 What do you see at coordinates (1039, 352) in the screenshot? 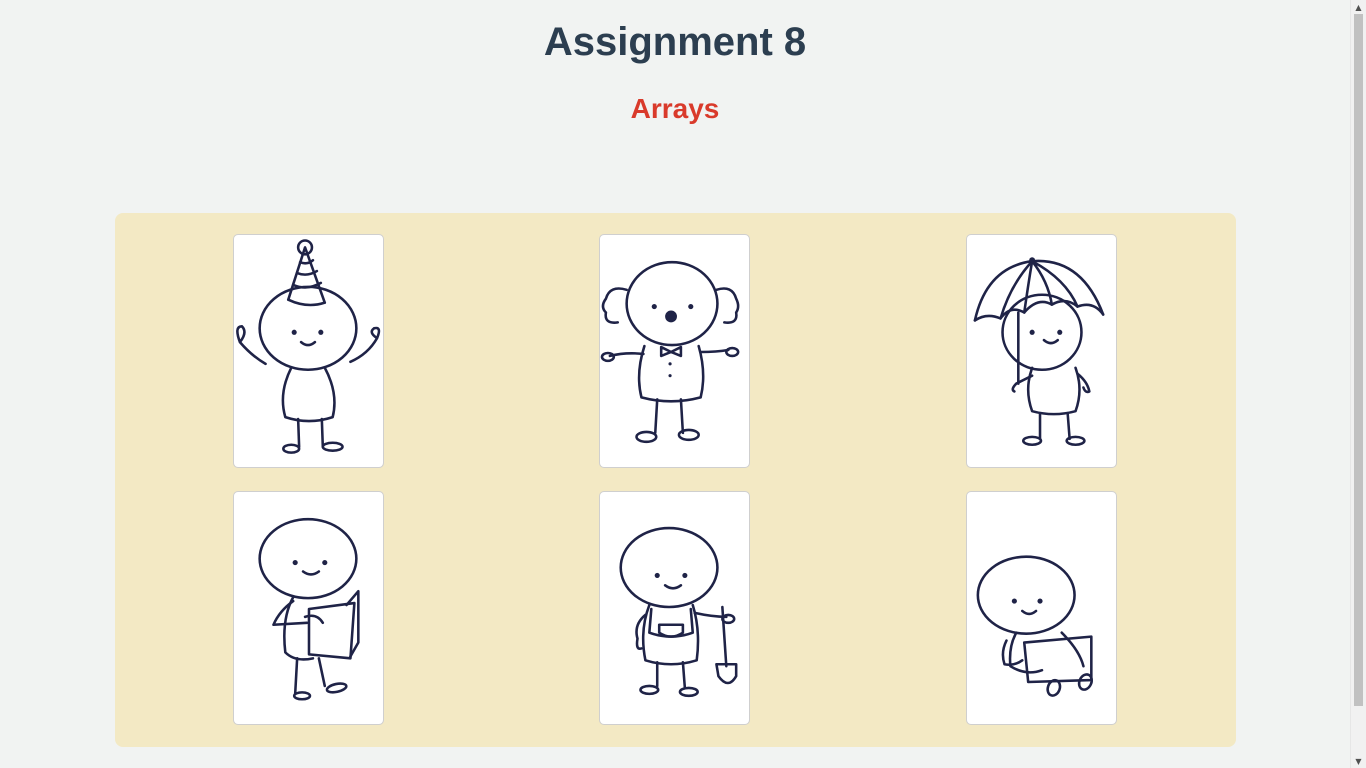
I see `umbrella-doodle-icon` at bounding box center [1039, 352].